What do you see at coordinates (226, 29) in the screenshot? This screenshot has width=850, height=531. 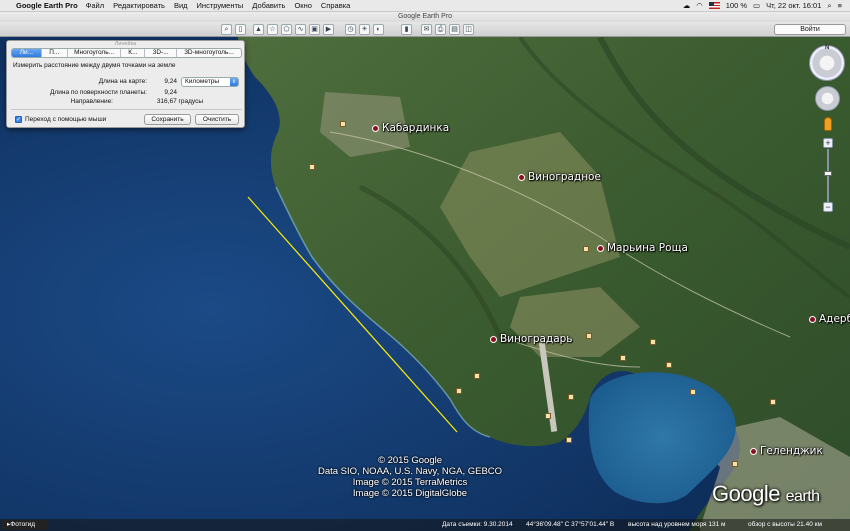 I see `search-icon: ⌕` at bounding box center [226, 29].